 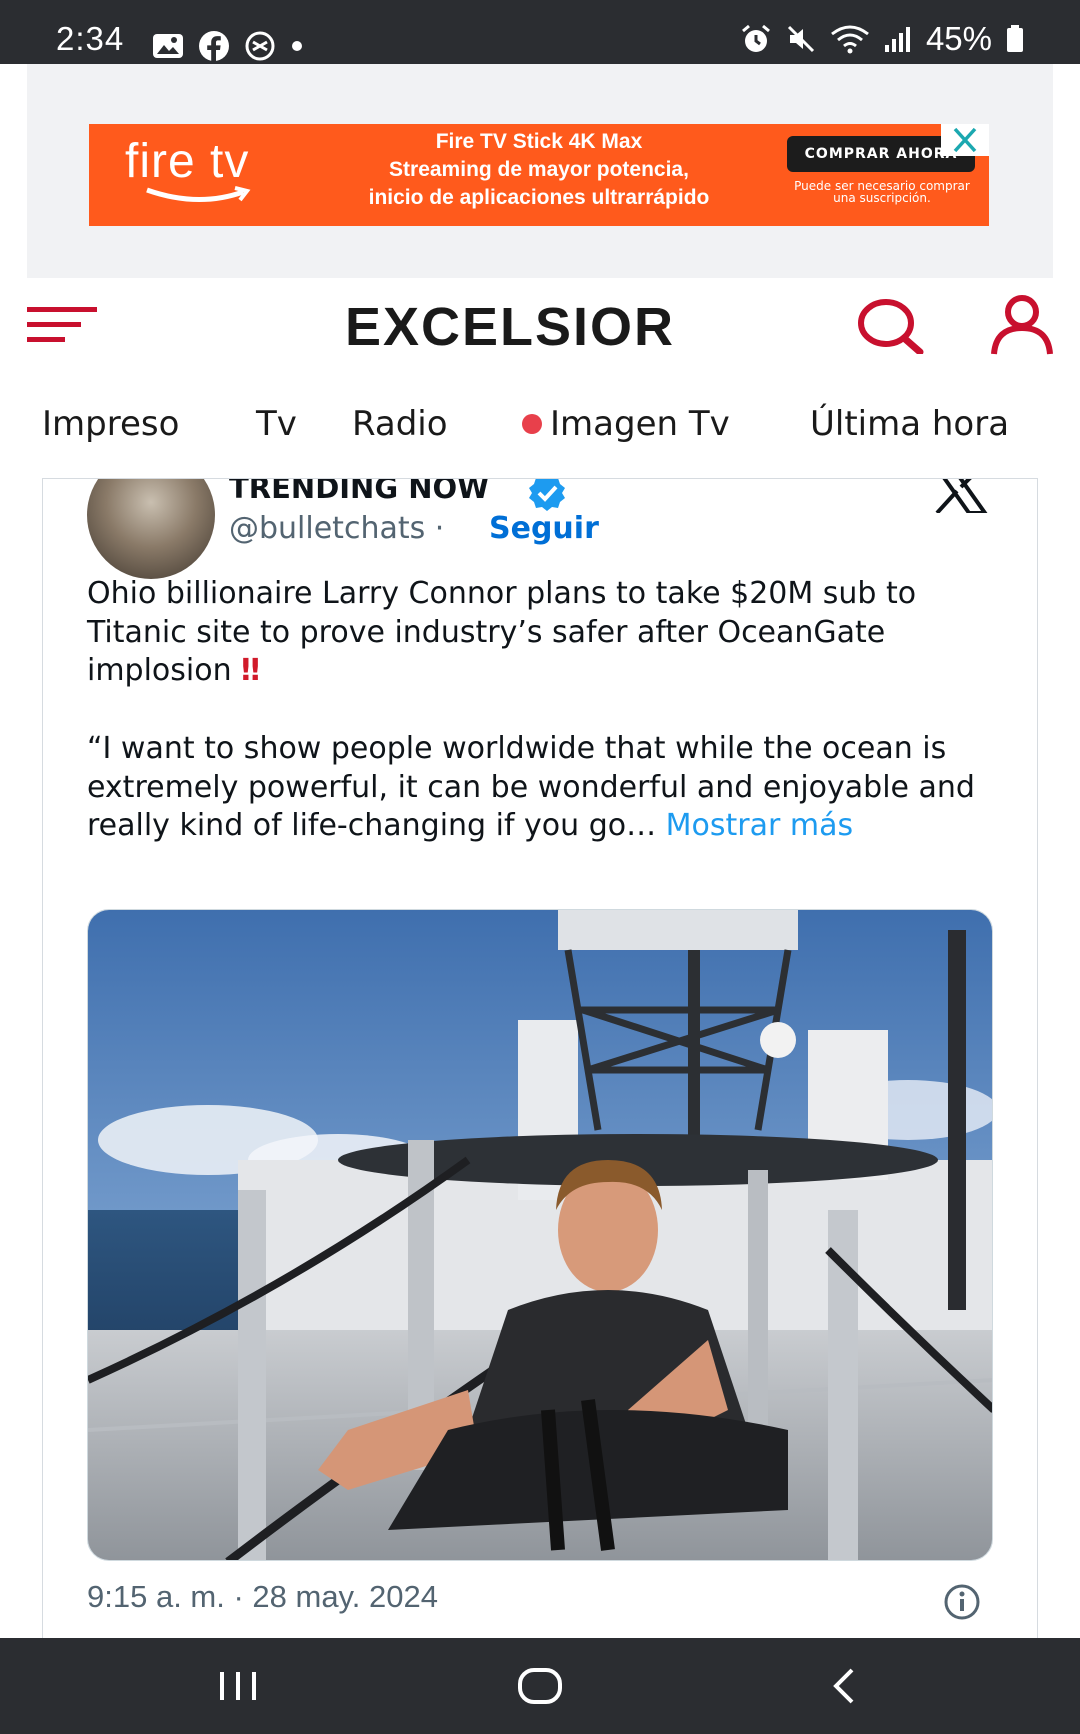 I want to click on info-icon, so click(x=962, y=1602).